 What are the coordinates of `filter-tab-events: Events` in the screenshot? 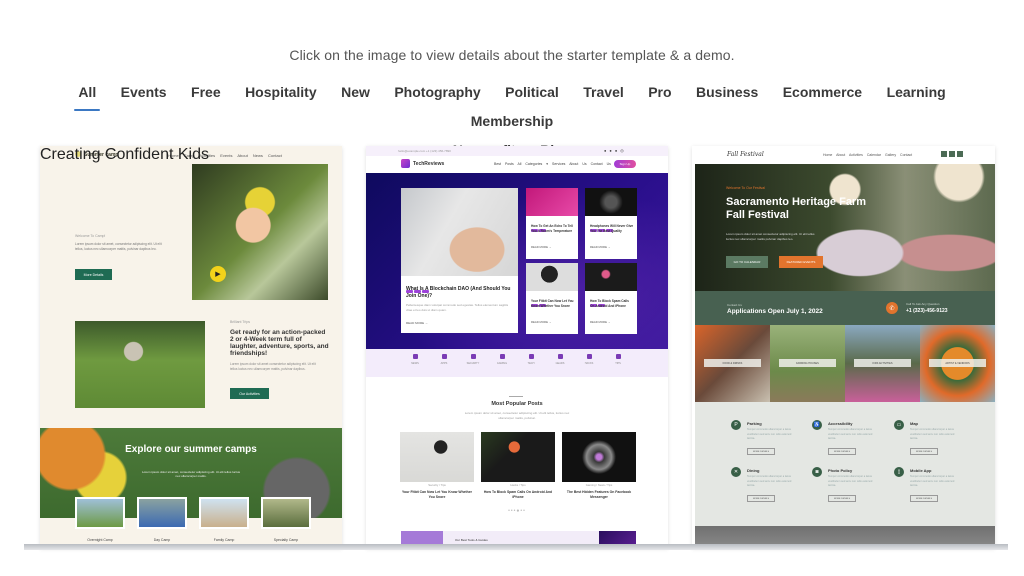 It's located at (144, 92).